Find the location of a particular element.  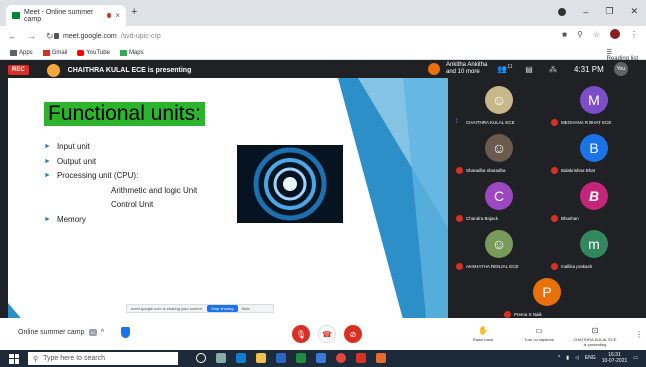

bookmarks-bar: Apps Gmail YouTube Maps ☰ Reading list is located at coordinates (323, 54).